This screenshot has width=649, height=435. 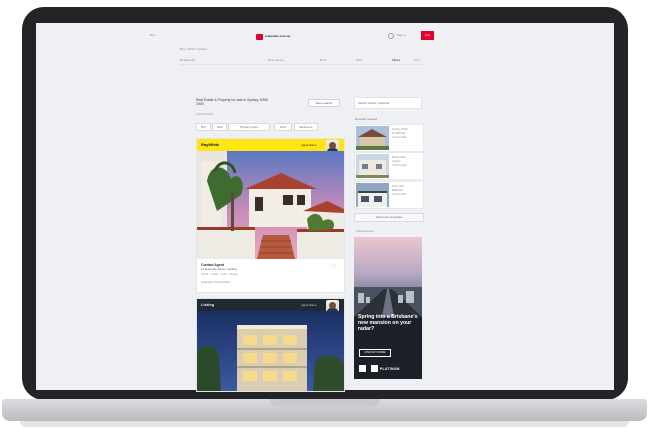 I want to click on ad-brand-name: PLATINUM, so click(x=390, y=369).